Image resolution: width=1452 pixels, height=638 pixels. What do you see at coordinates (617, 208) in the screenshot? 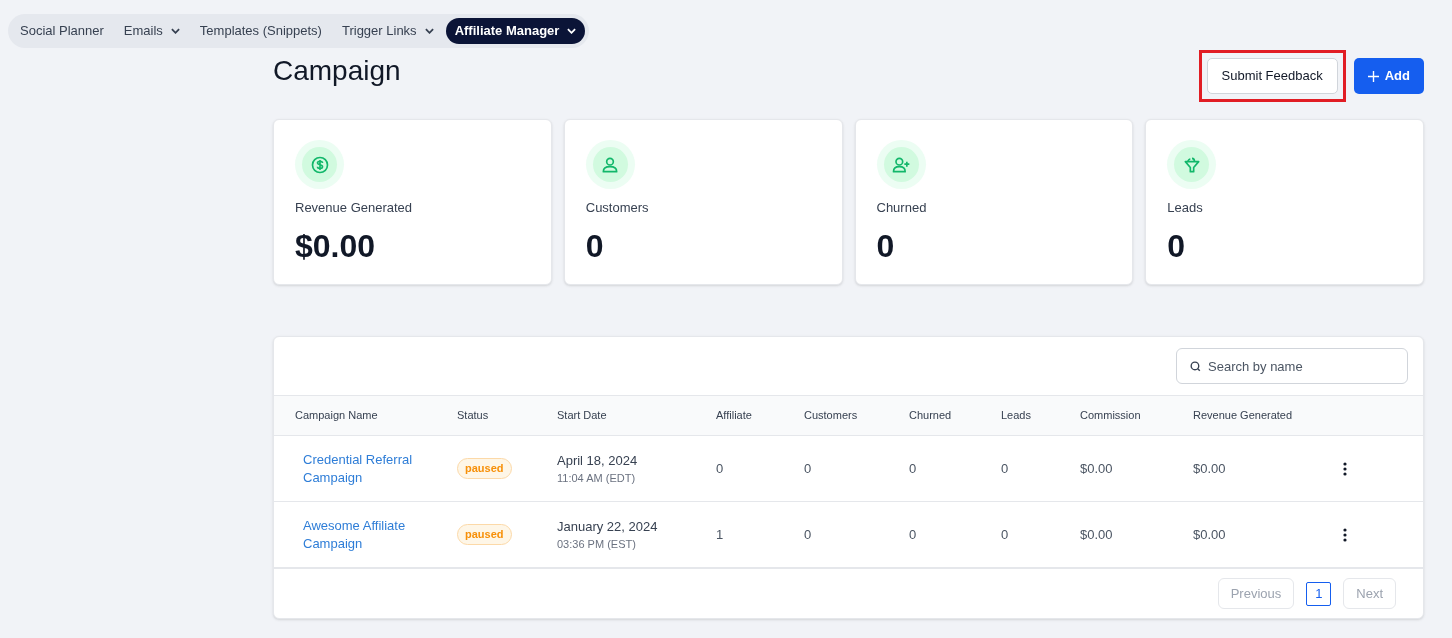
I see `stat-label: Customers` at bounding box center [617, 208].